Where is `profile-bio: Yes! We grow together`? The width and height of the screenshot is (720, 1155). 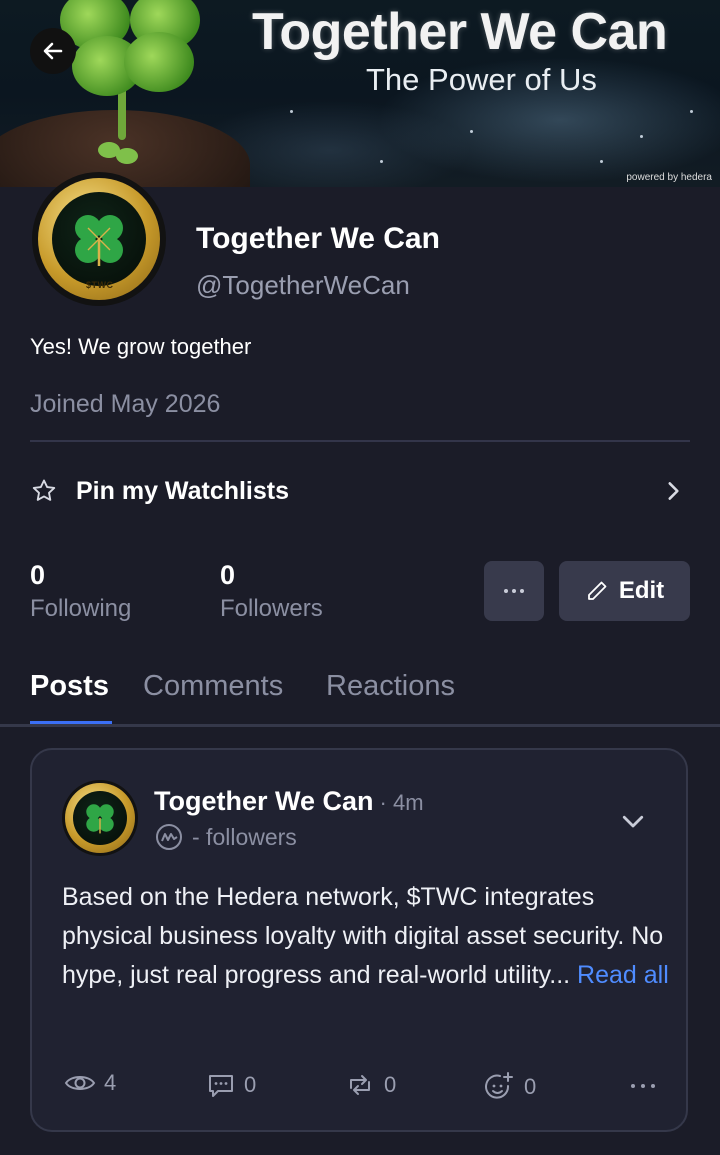 profile-bio: Yes! We grow together is located at coordinates (141, 346).